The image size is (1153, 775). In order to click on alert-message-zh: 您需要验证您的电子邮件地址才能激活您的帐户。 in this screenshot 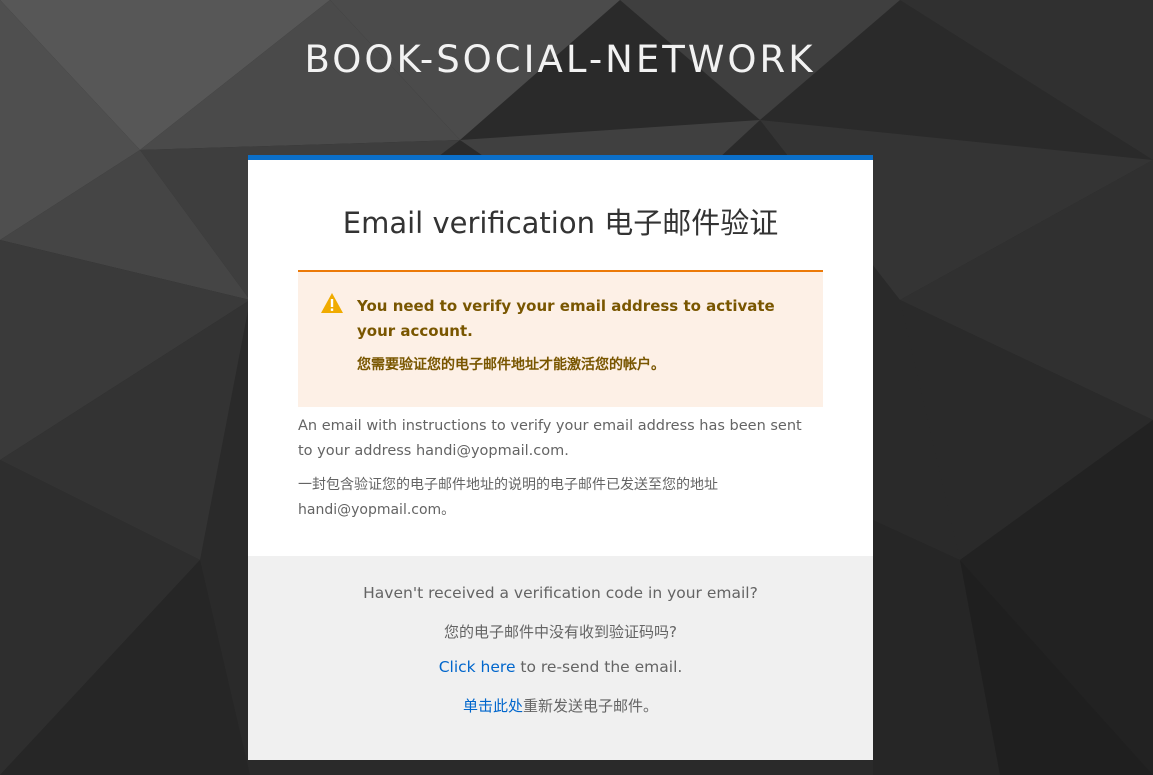, I will do `click(511, 365)`.